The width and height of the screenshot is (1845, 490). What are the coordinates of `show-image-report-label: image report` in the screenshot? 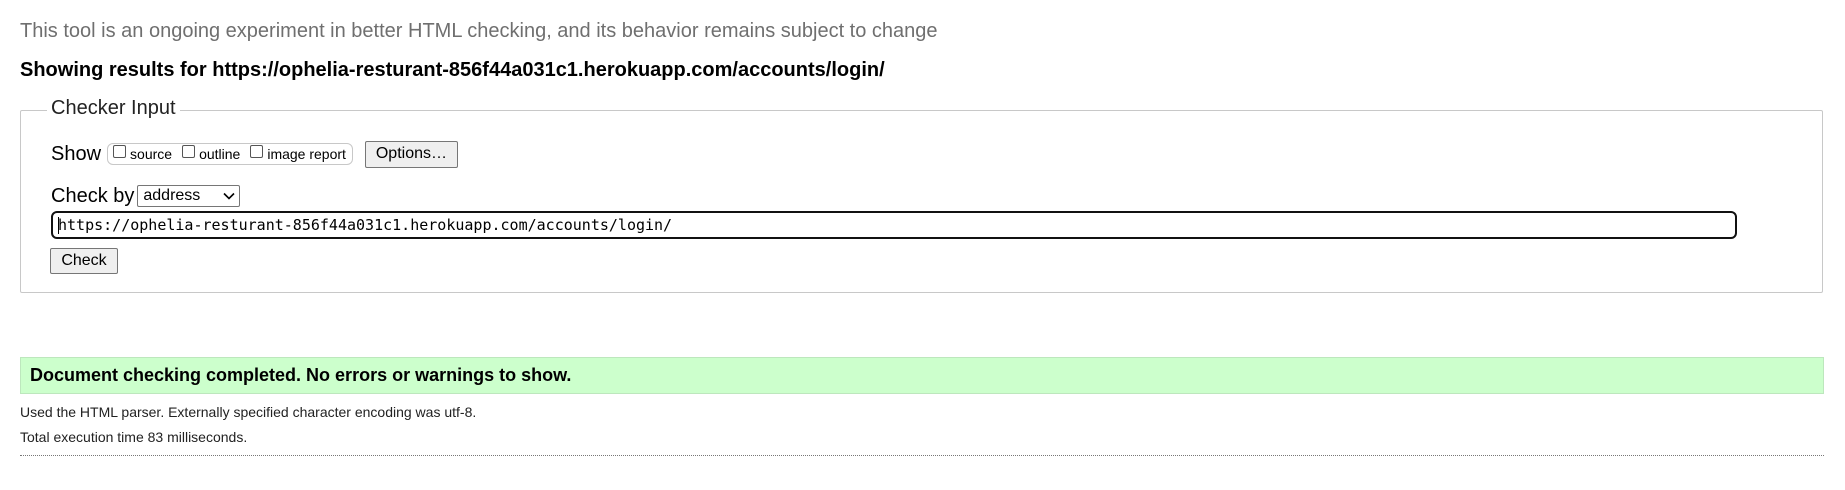 It's located at (306, 154).